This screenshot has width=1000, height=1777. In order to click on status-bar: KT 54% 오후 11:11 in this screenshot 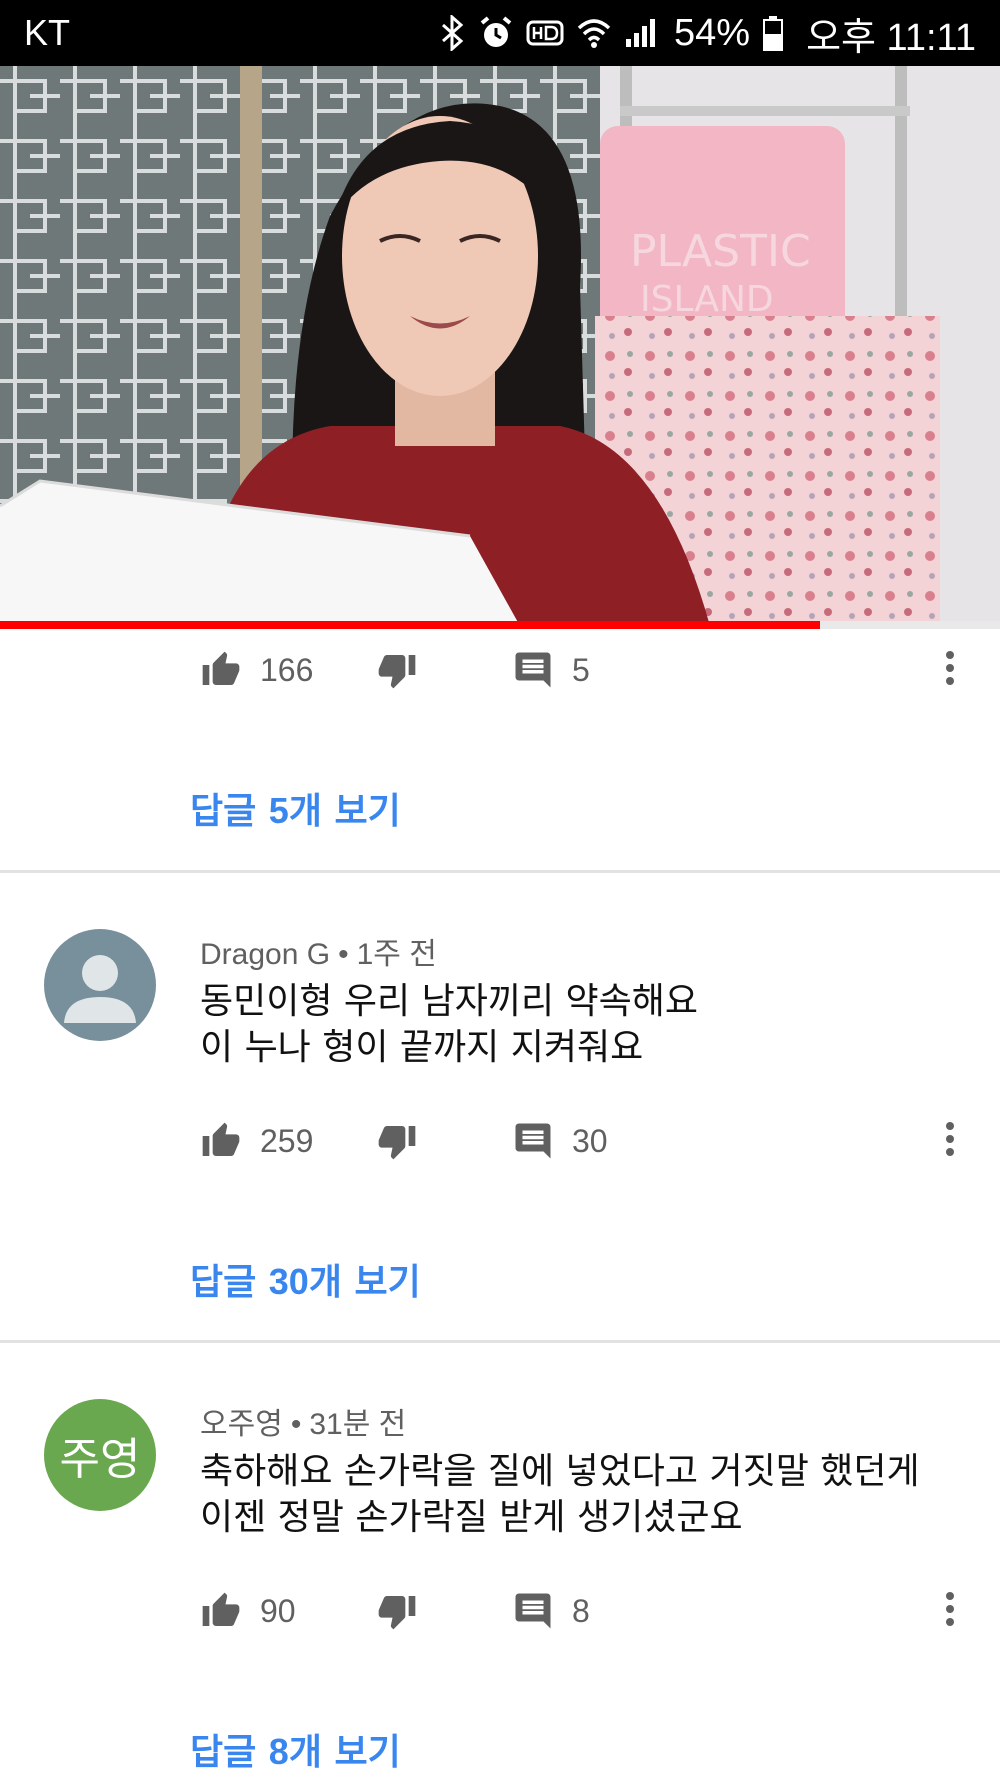, I will do `click(500, 33)`.